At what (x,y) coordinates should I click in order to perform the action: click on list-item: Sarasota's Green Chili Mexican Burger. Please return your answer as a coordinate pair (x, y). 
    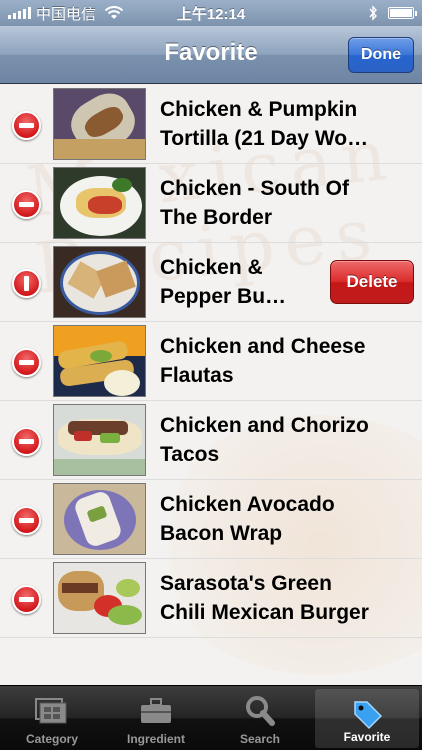
    Looking at the image, I should click on (211, 598).